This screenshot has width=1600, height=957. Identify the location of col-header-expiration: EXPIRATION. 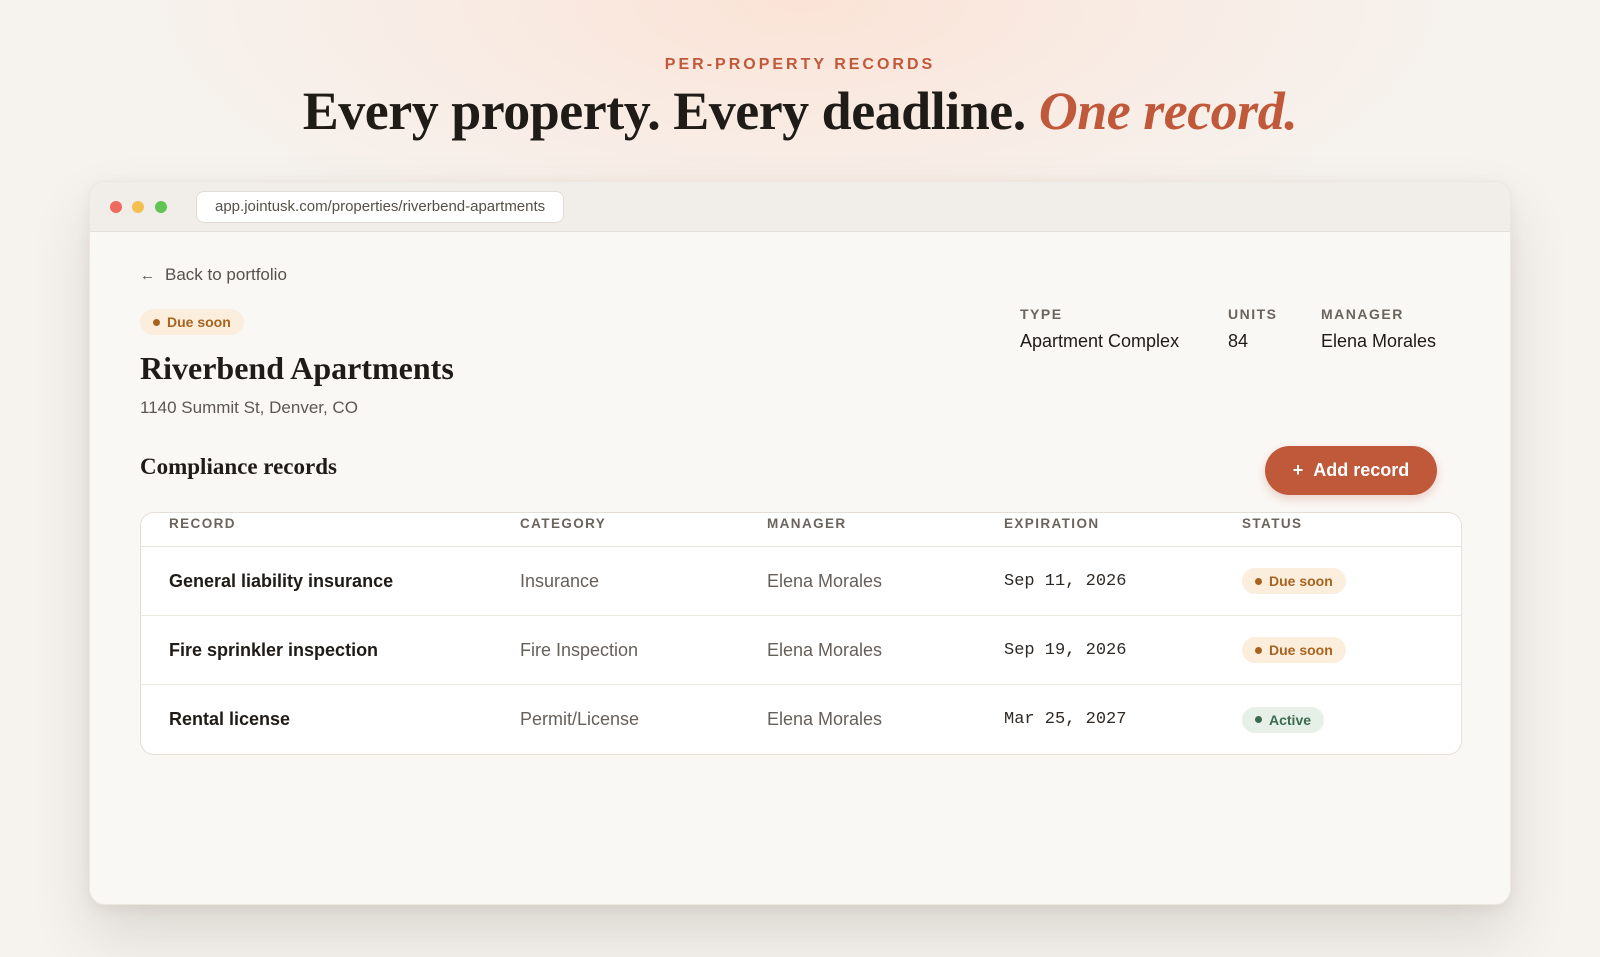
(1123, 529).